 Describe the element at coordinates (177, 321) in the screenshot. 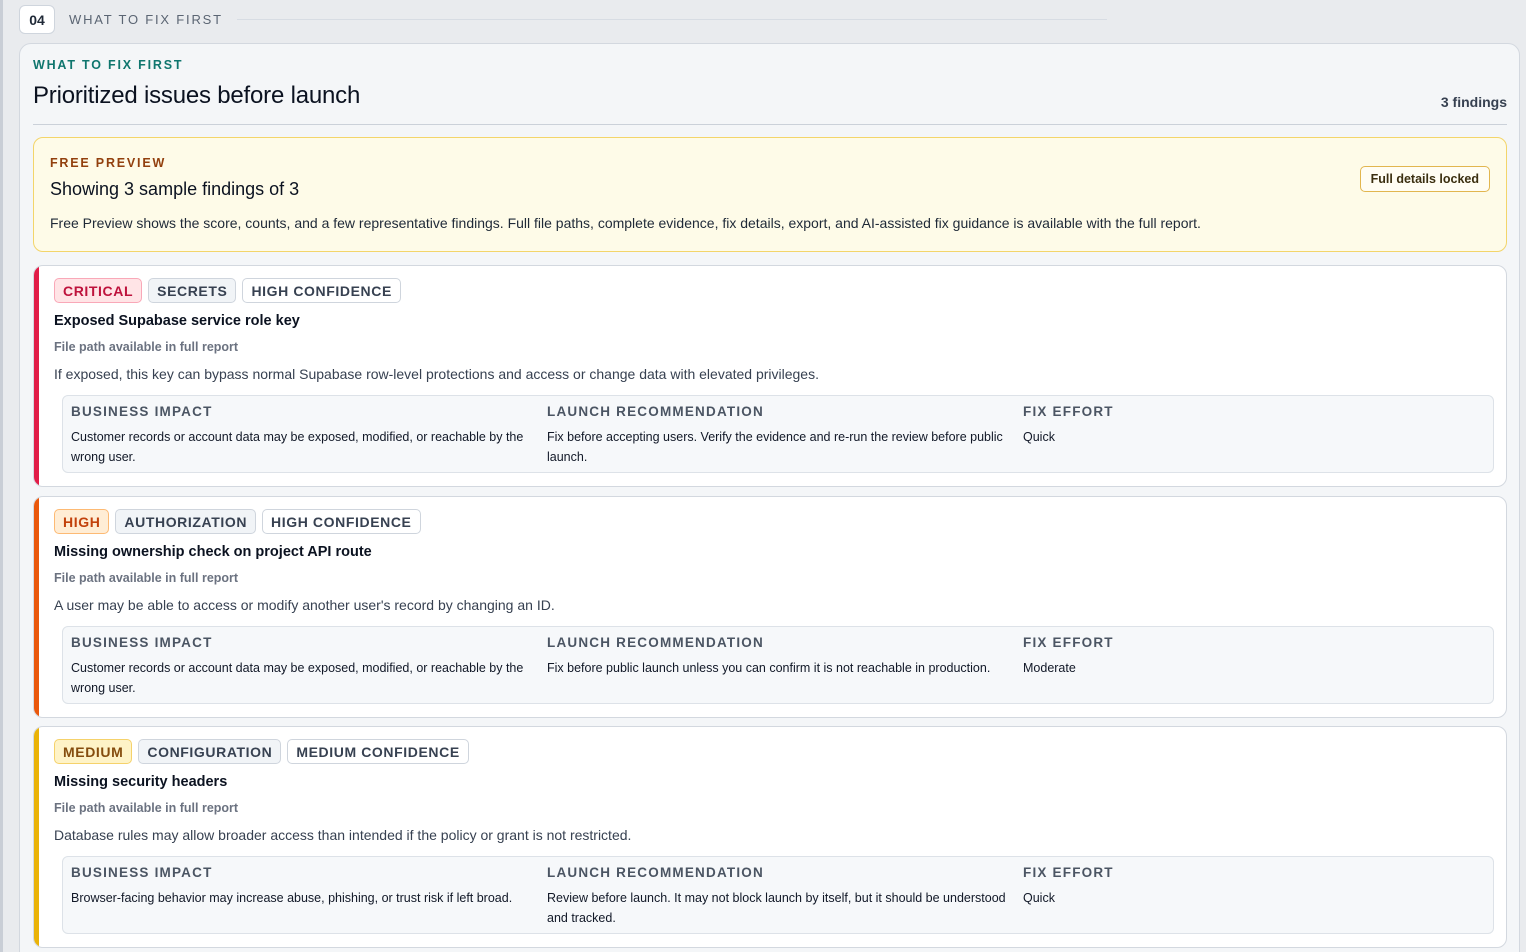

I see `finding-title: Exposed Supabase service role key` at that location.